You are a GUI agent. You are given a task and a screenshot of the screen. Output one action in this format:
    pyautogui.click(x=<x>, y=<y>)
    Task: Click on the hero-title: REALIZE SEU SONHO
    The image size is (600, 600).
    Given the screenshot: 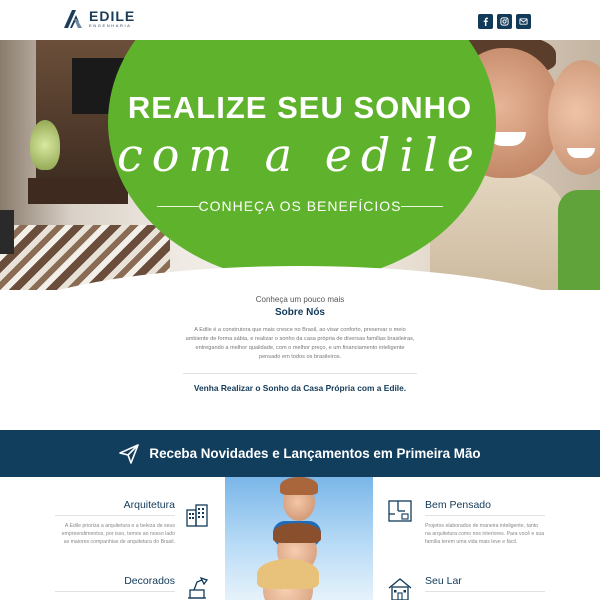 What is the action you would take?
    pyautogui.click(x=300, y=107)
    